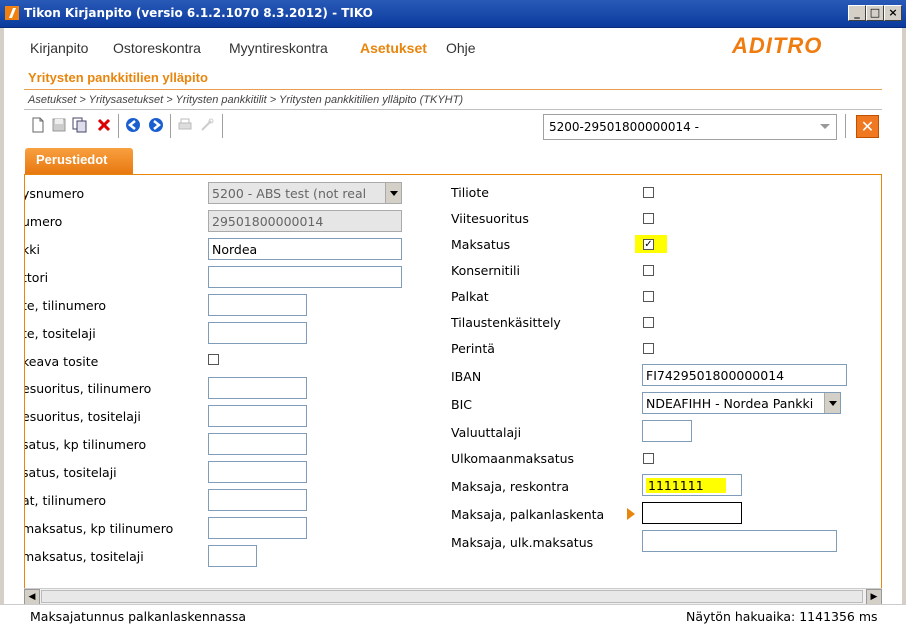 This screenshot has height=629, width=906. What do you see at coordinates (43, 221) in the screenshot?
I see `label-tilinumero: umero` at bounding box center [43, 221].